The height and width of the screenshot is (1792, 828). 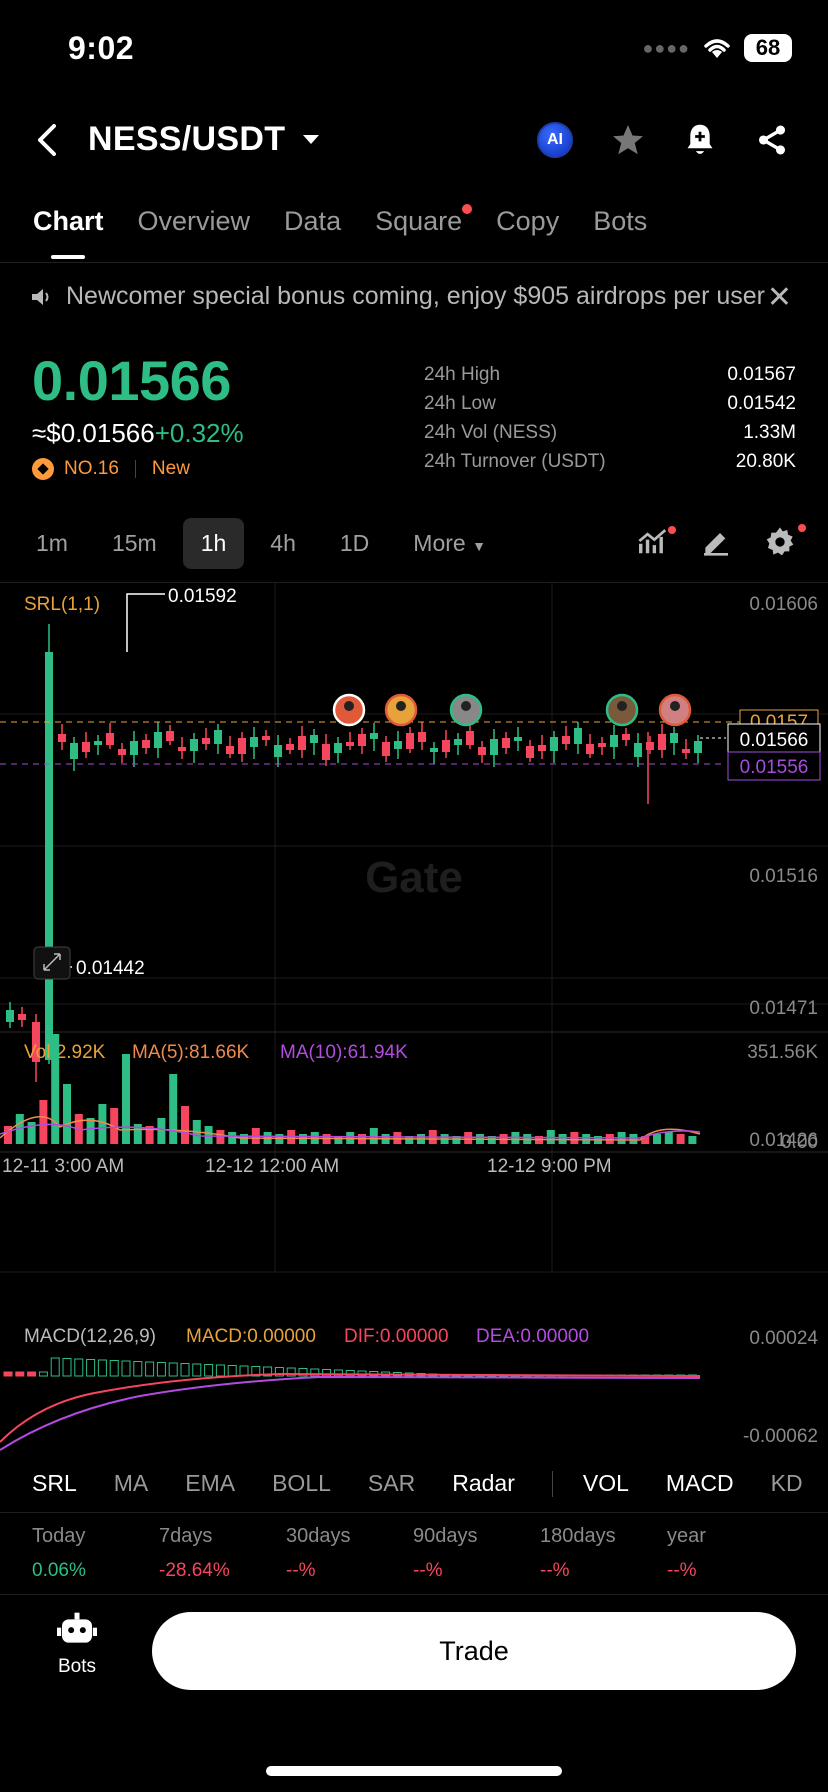 What do you see at coordinates (46, 140) in the screenshot?
I see `back-arrow-icon` at bounding box center [46, 140].